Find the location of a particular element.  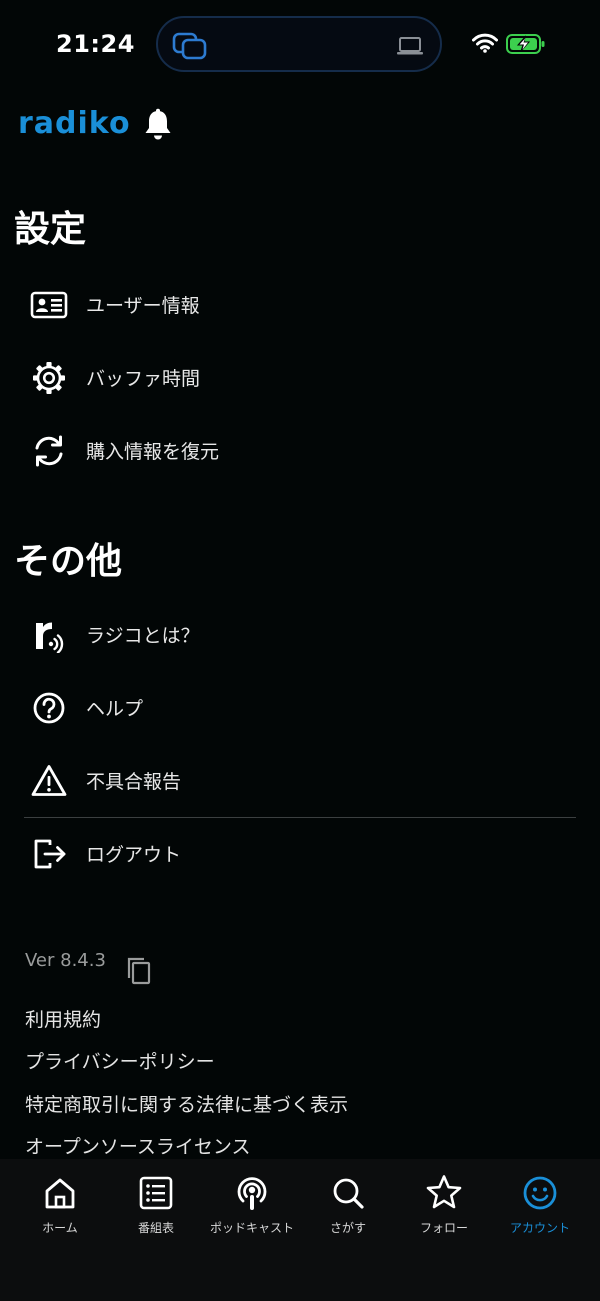

other-section-title: その他 is located at coordinates (68, 561).